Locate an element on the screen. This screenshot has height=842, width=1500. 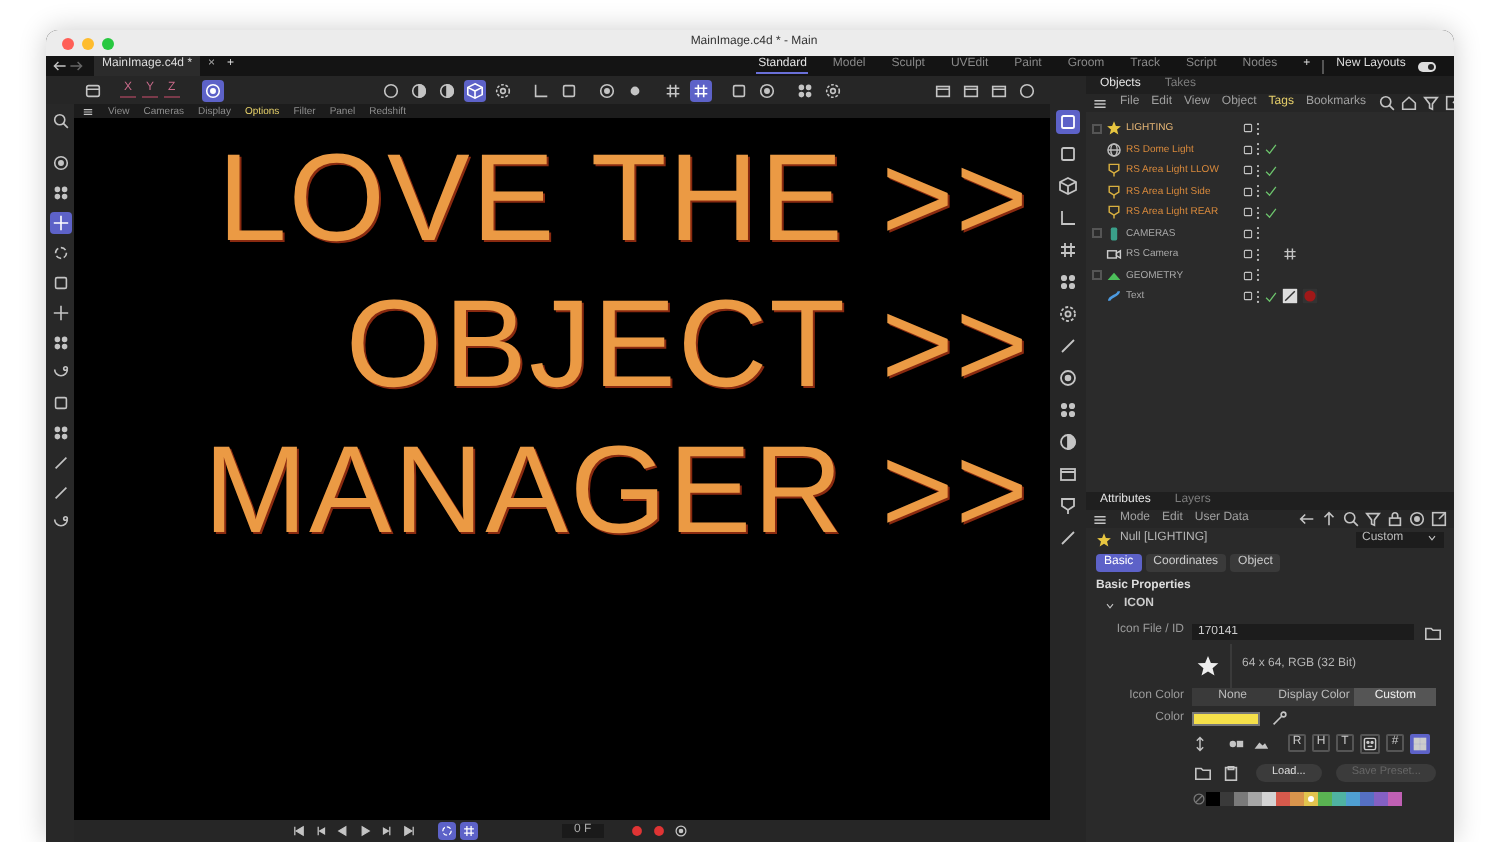
toggle-switch is located at coordinates (1426, 66).